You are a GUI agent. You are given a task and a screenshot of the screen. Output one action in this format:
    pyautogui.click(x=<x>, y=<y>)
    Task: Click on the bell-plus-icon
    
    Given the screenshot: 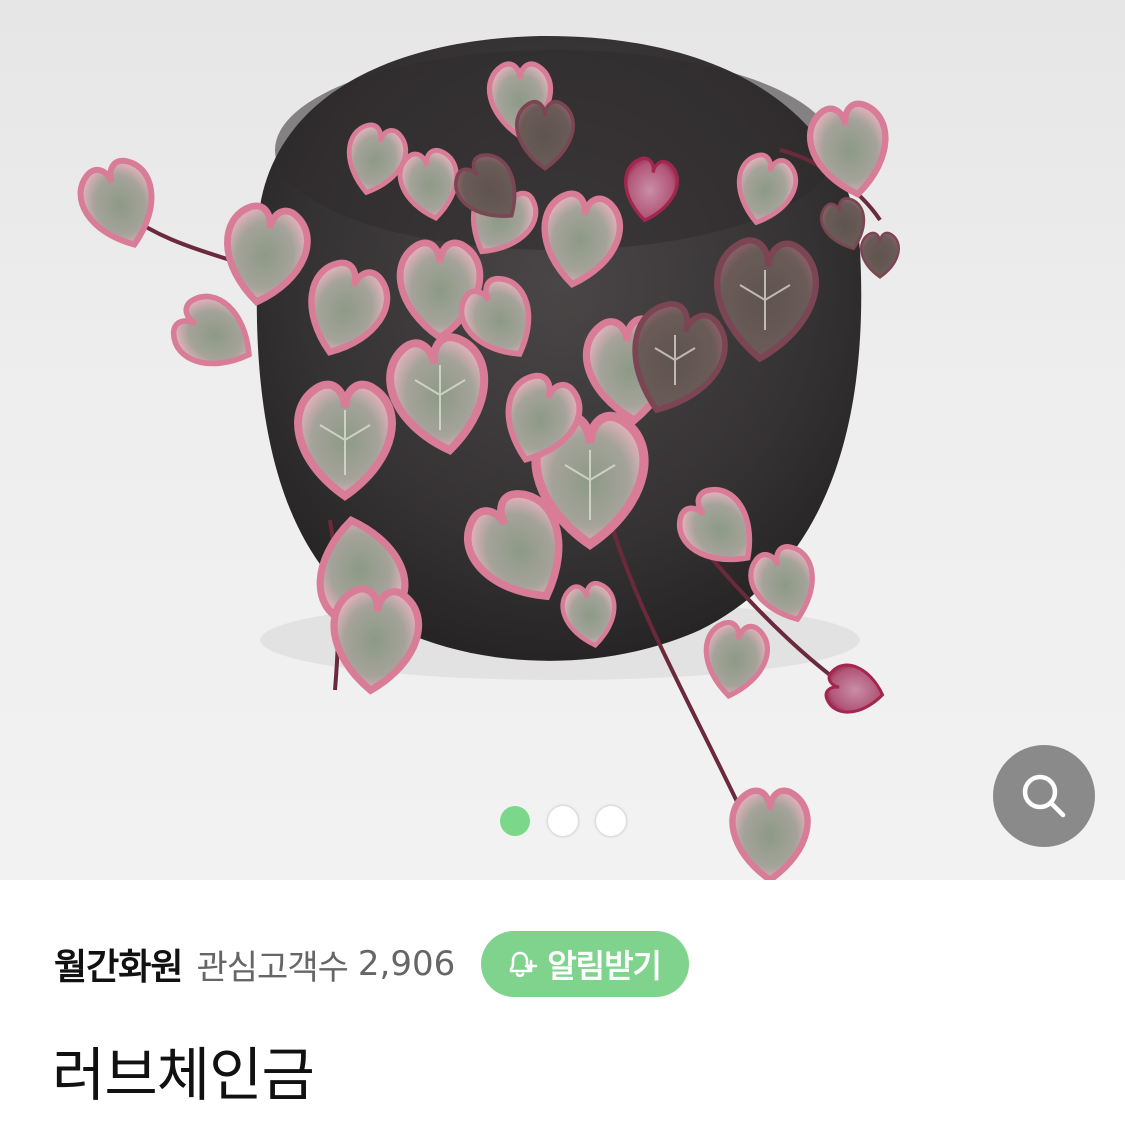 What is the action you would take?
    pyautogui.click(x=523, y=964)
    